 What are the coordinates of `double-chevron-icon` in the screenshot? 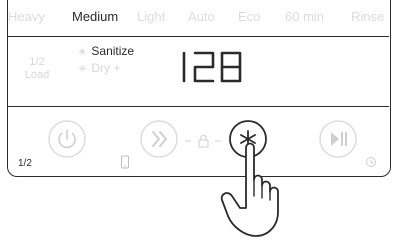 It's located at (159, 139).